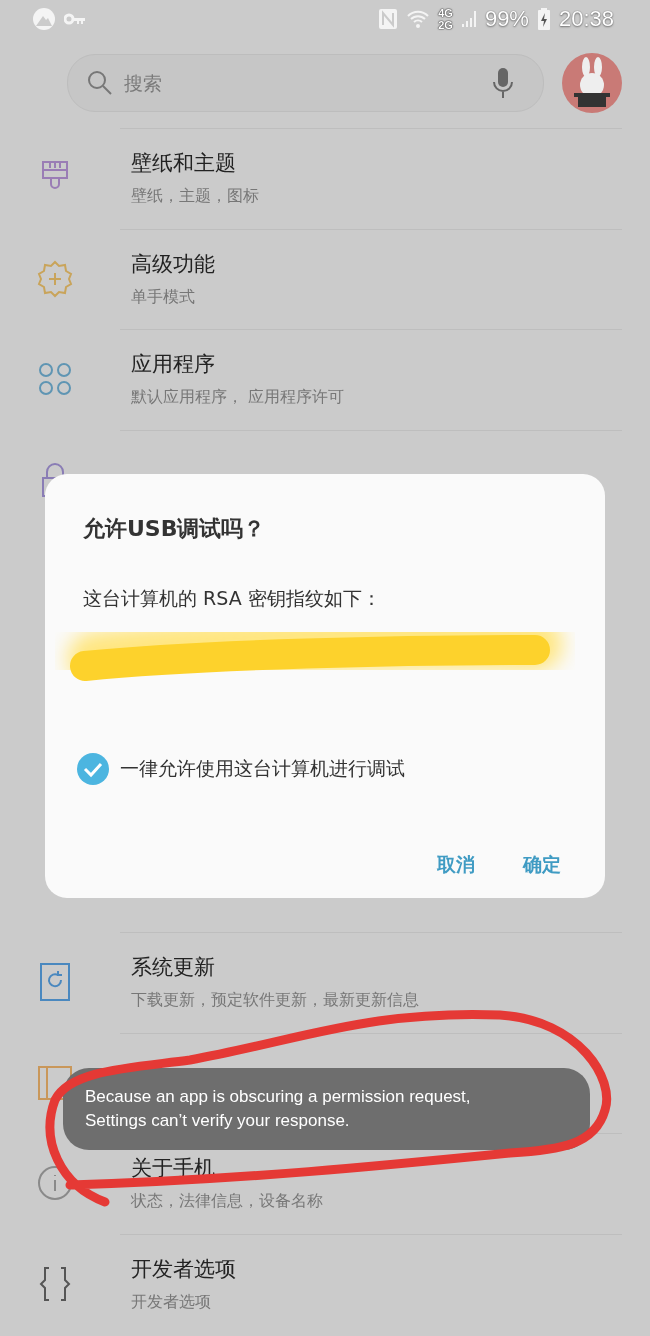  I want to click on search-field: 搜索, so click(305, 83).